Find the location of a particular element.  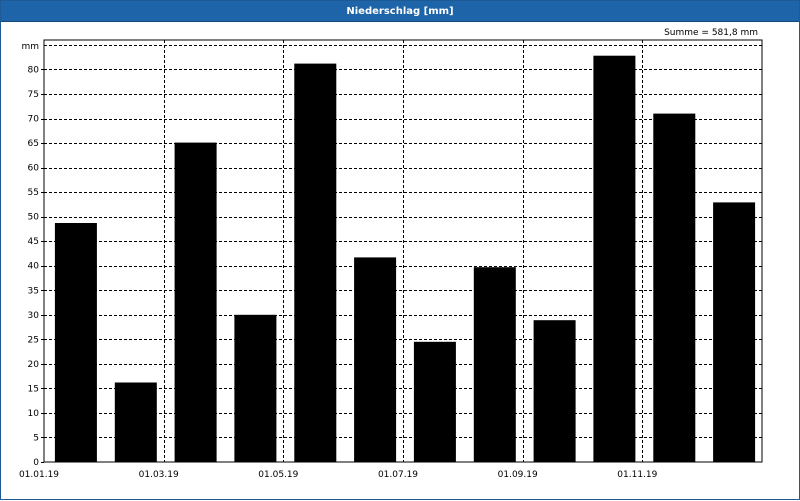

y-tick-label: 25 is located at coordinates (33, 340).